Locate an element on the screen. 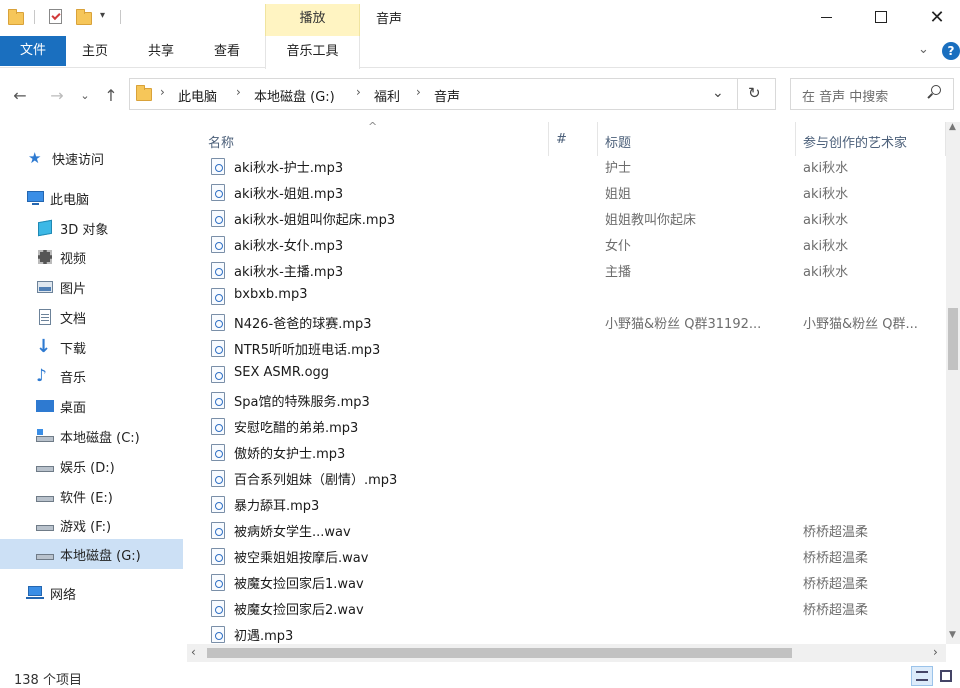 The image size is (960, 688). search-box: 在 音声 中搜索 is located at coordinates (872, 94).